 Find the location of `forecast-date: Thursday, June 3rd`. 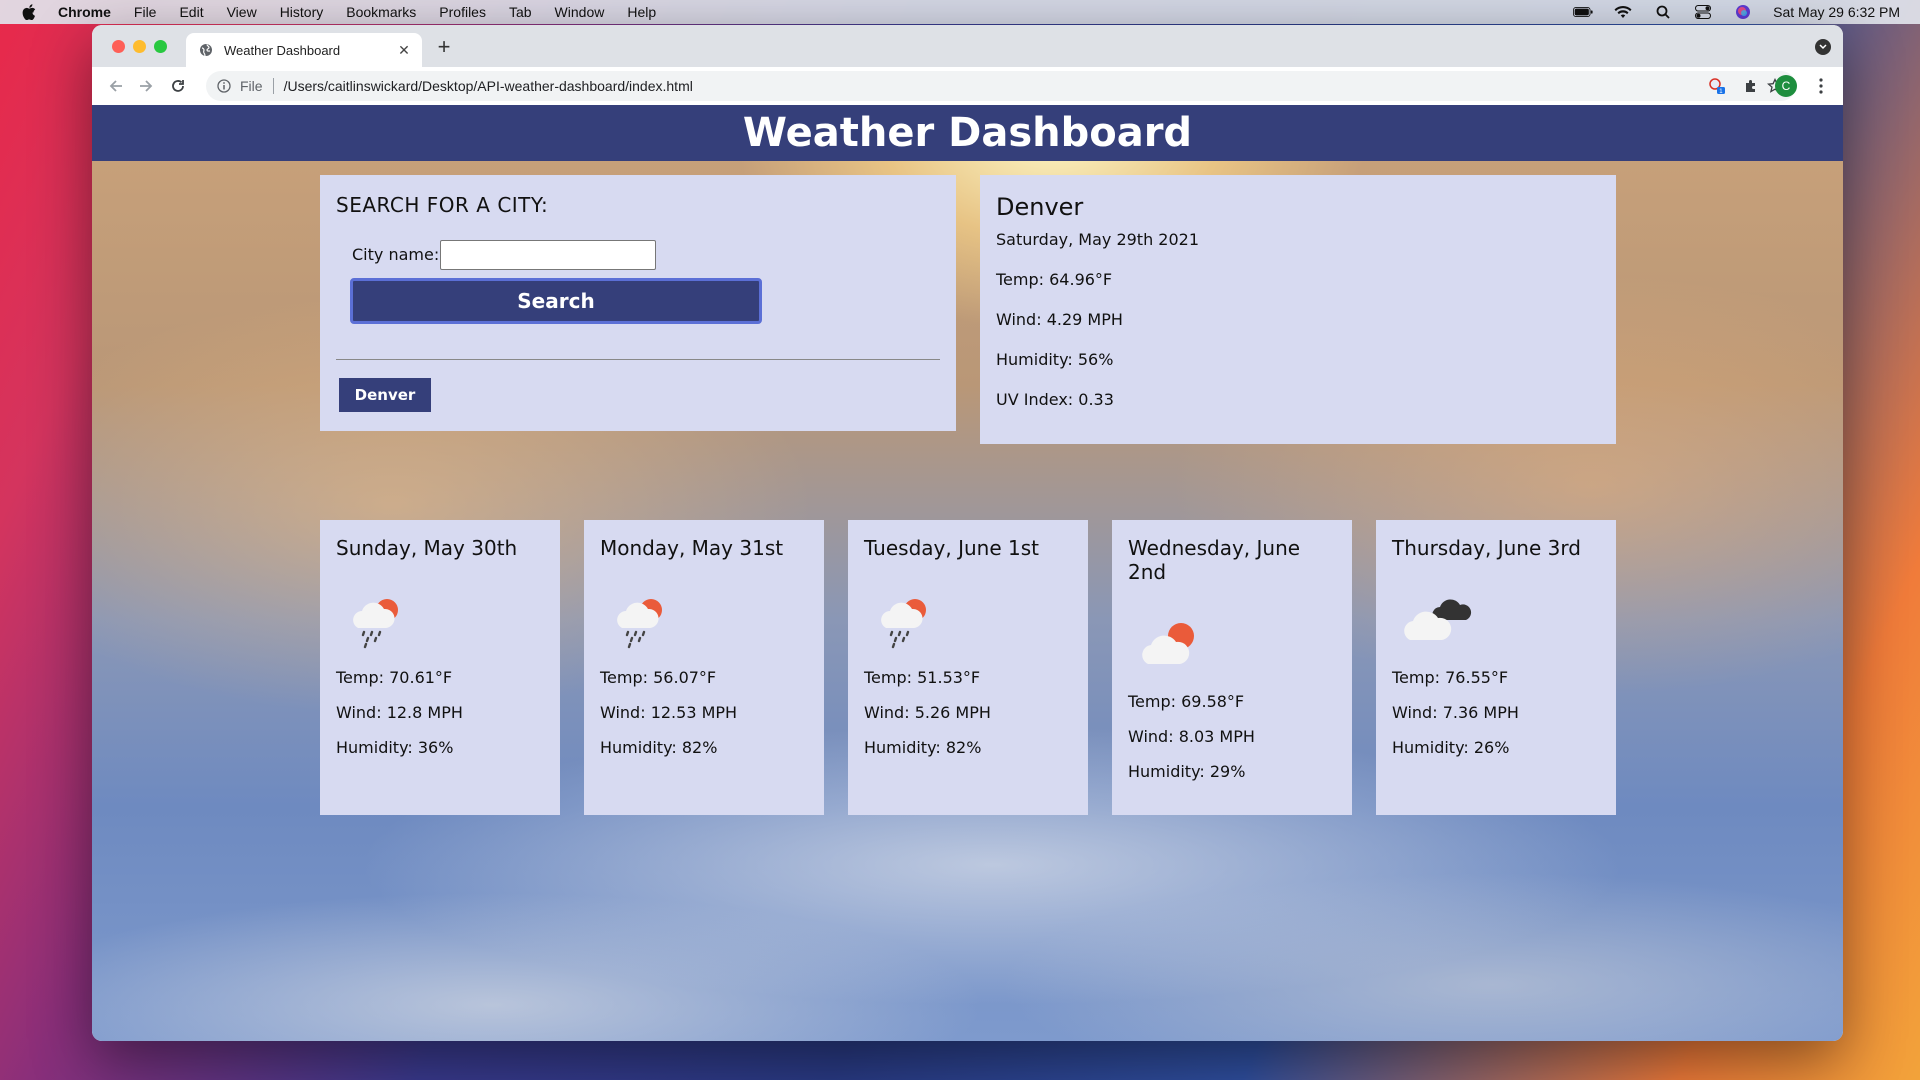

forecast-date: Thursday, June 3rd is located at coordinates (1486, 548).